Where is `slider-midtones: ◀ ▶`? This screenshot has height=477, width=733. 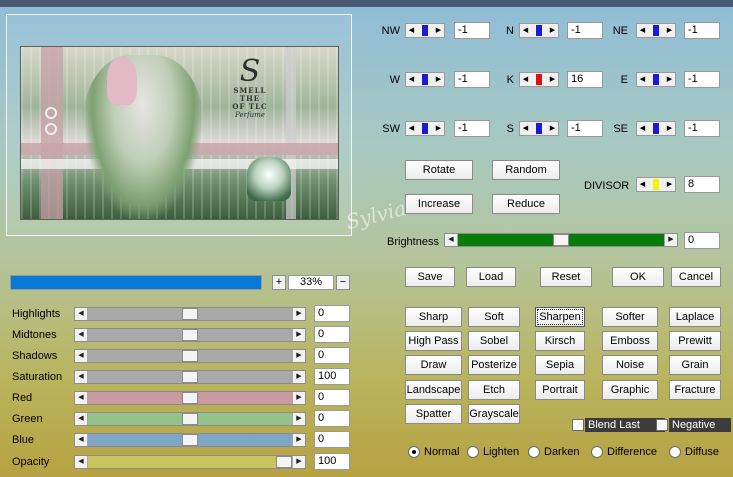 slider-midtones: ◀ ▶ is located at coordinates (190, 335).